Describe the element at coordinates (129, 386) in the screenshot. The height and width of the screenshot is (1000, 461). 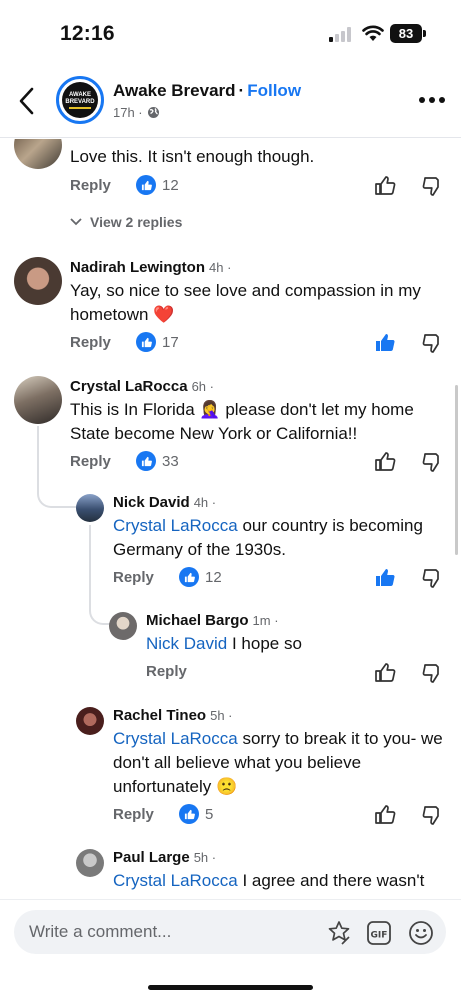
I see `author-name: Crystal LaRocca` at that location.